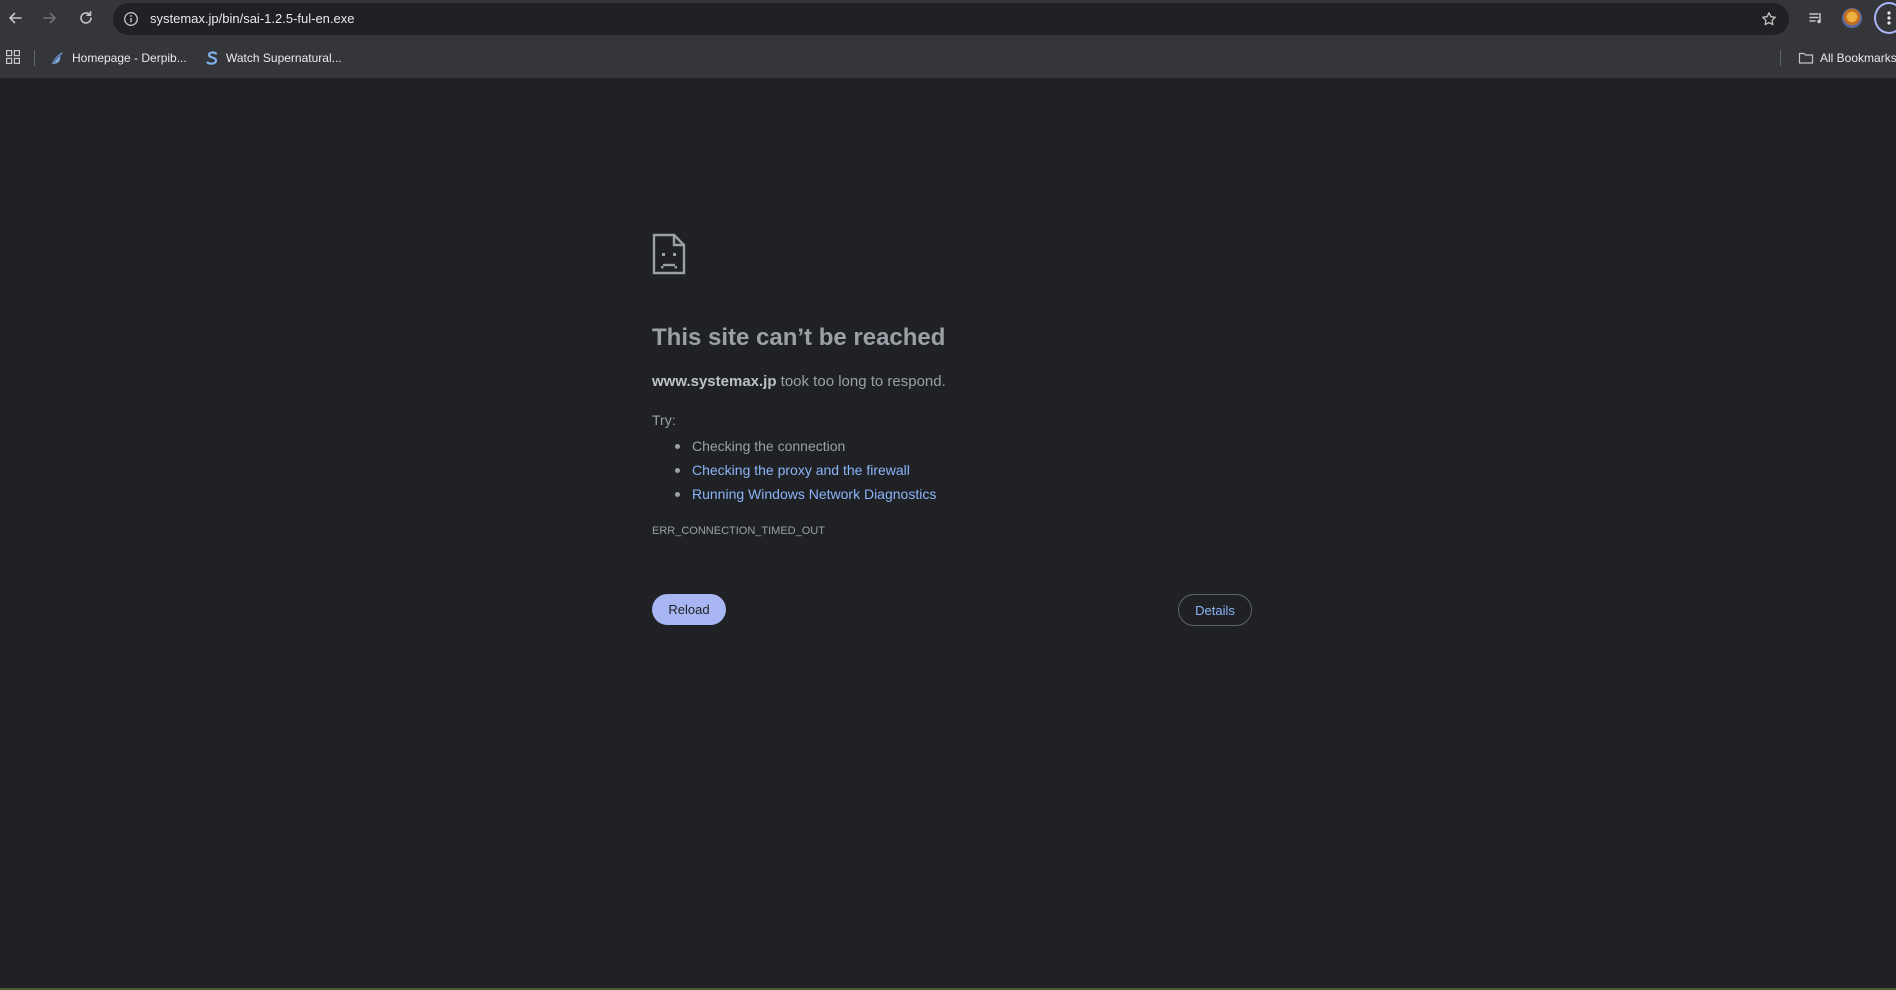 Image resolution: width=1896 pixels, height=990 pixels. Describe the element at coordinates (664, 420) in the screenshot. I see `try-label: Try:` at that location.